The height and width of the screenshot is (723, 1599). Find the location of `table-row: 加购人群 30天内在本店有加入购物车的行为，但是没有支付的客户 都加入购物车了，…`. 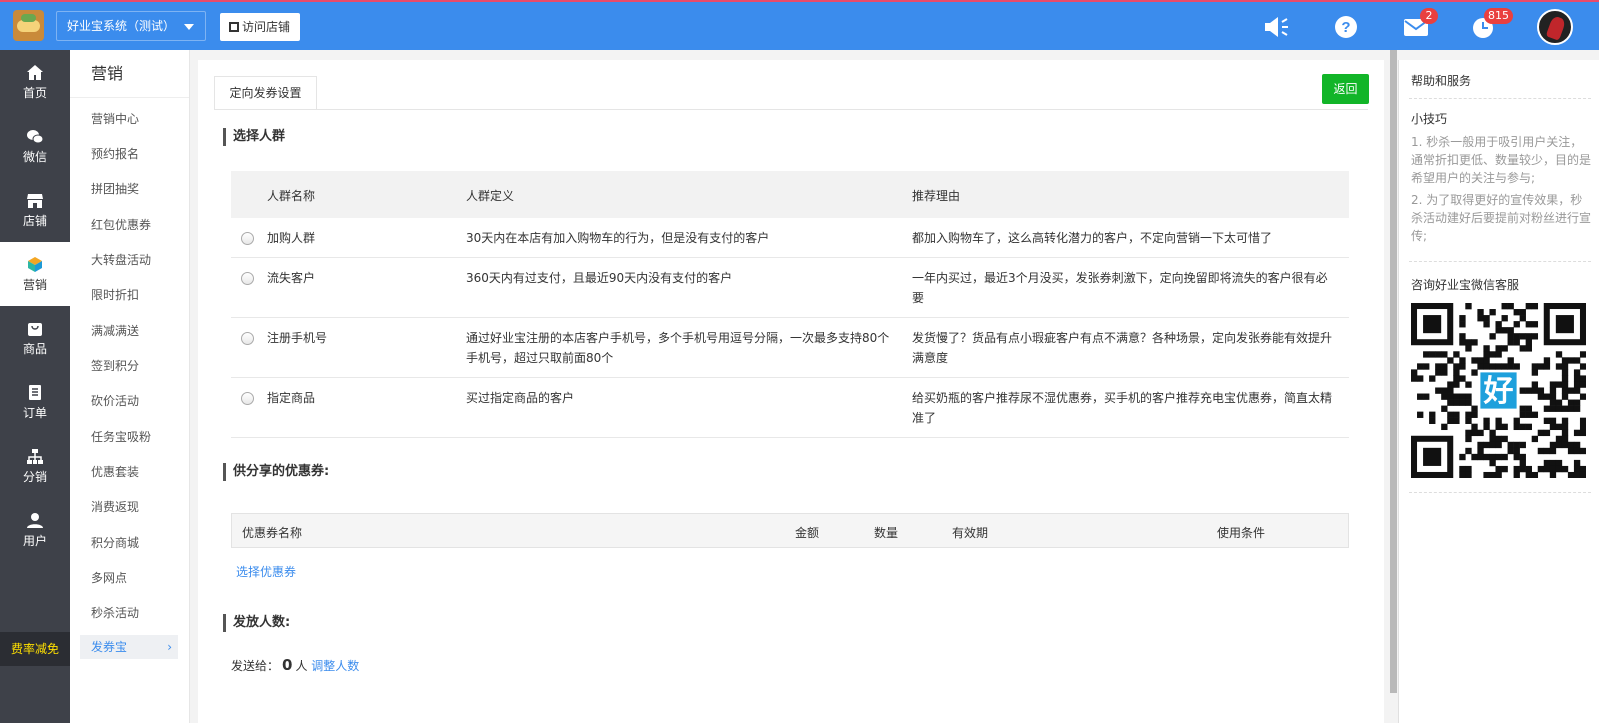

table-row: 加购人群 30天内在本店有加入购物车的行为，但是没有支付的客户 都加入购物车了，… is located at coordinates (790, 238).